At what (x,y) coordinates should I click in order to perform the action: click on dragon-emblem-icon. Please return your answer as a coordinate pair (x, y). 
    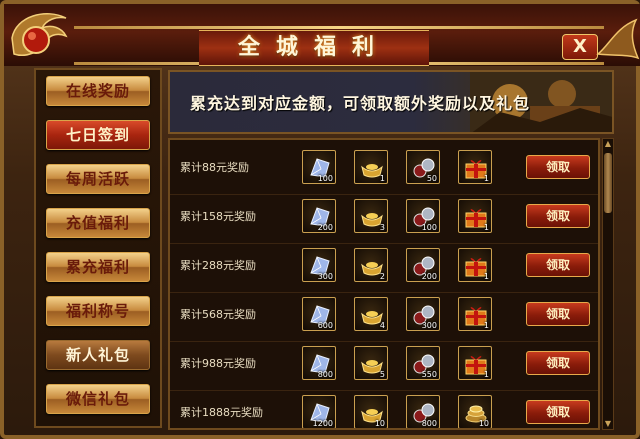
    Looking at the image, I should click on (39, 34).